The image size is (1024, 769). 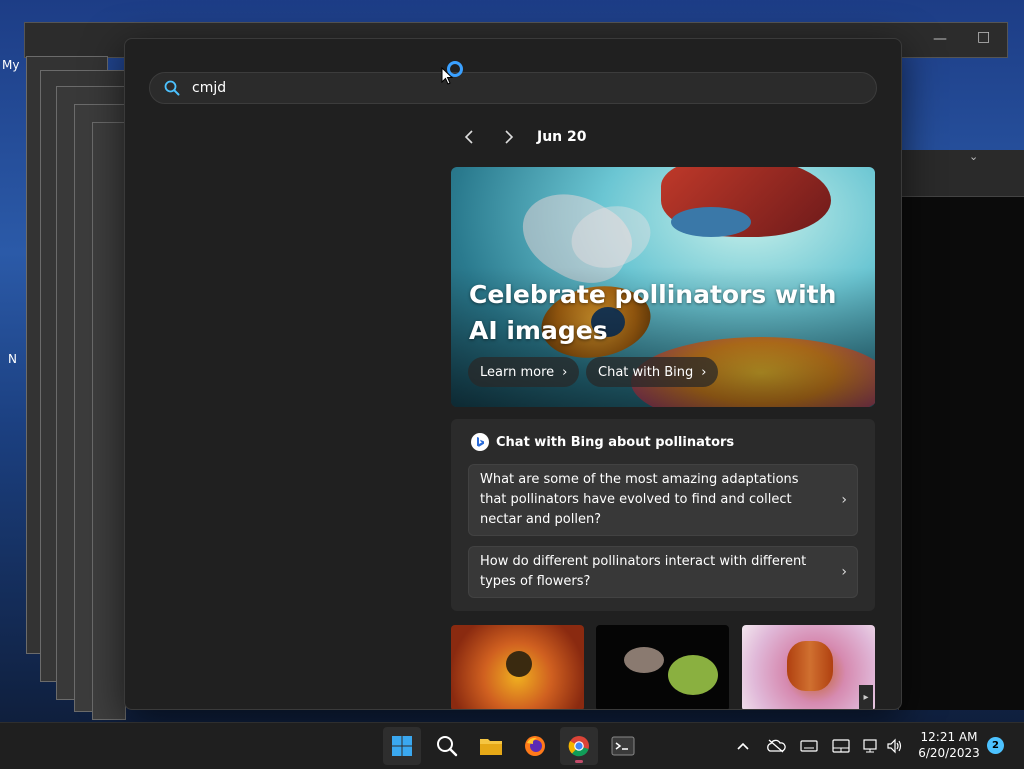 I want to click on maximize-icon: □, so click(x=983, y=37).